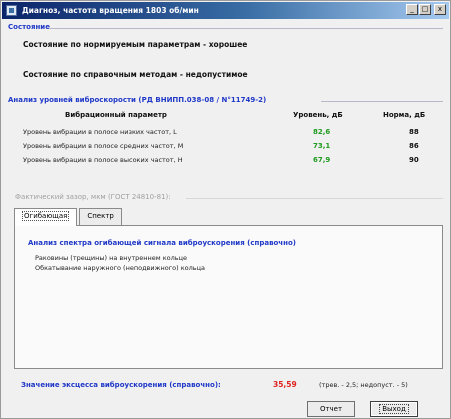 The image size is (451, 419). Describe the element at coordinates (100, 216) in the screenshot. I see `tab-spectrum: Спектр` at that location.